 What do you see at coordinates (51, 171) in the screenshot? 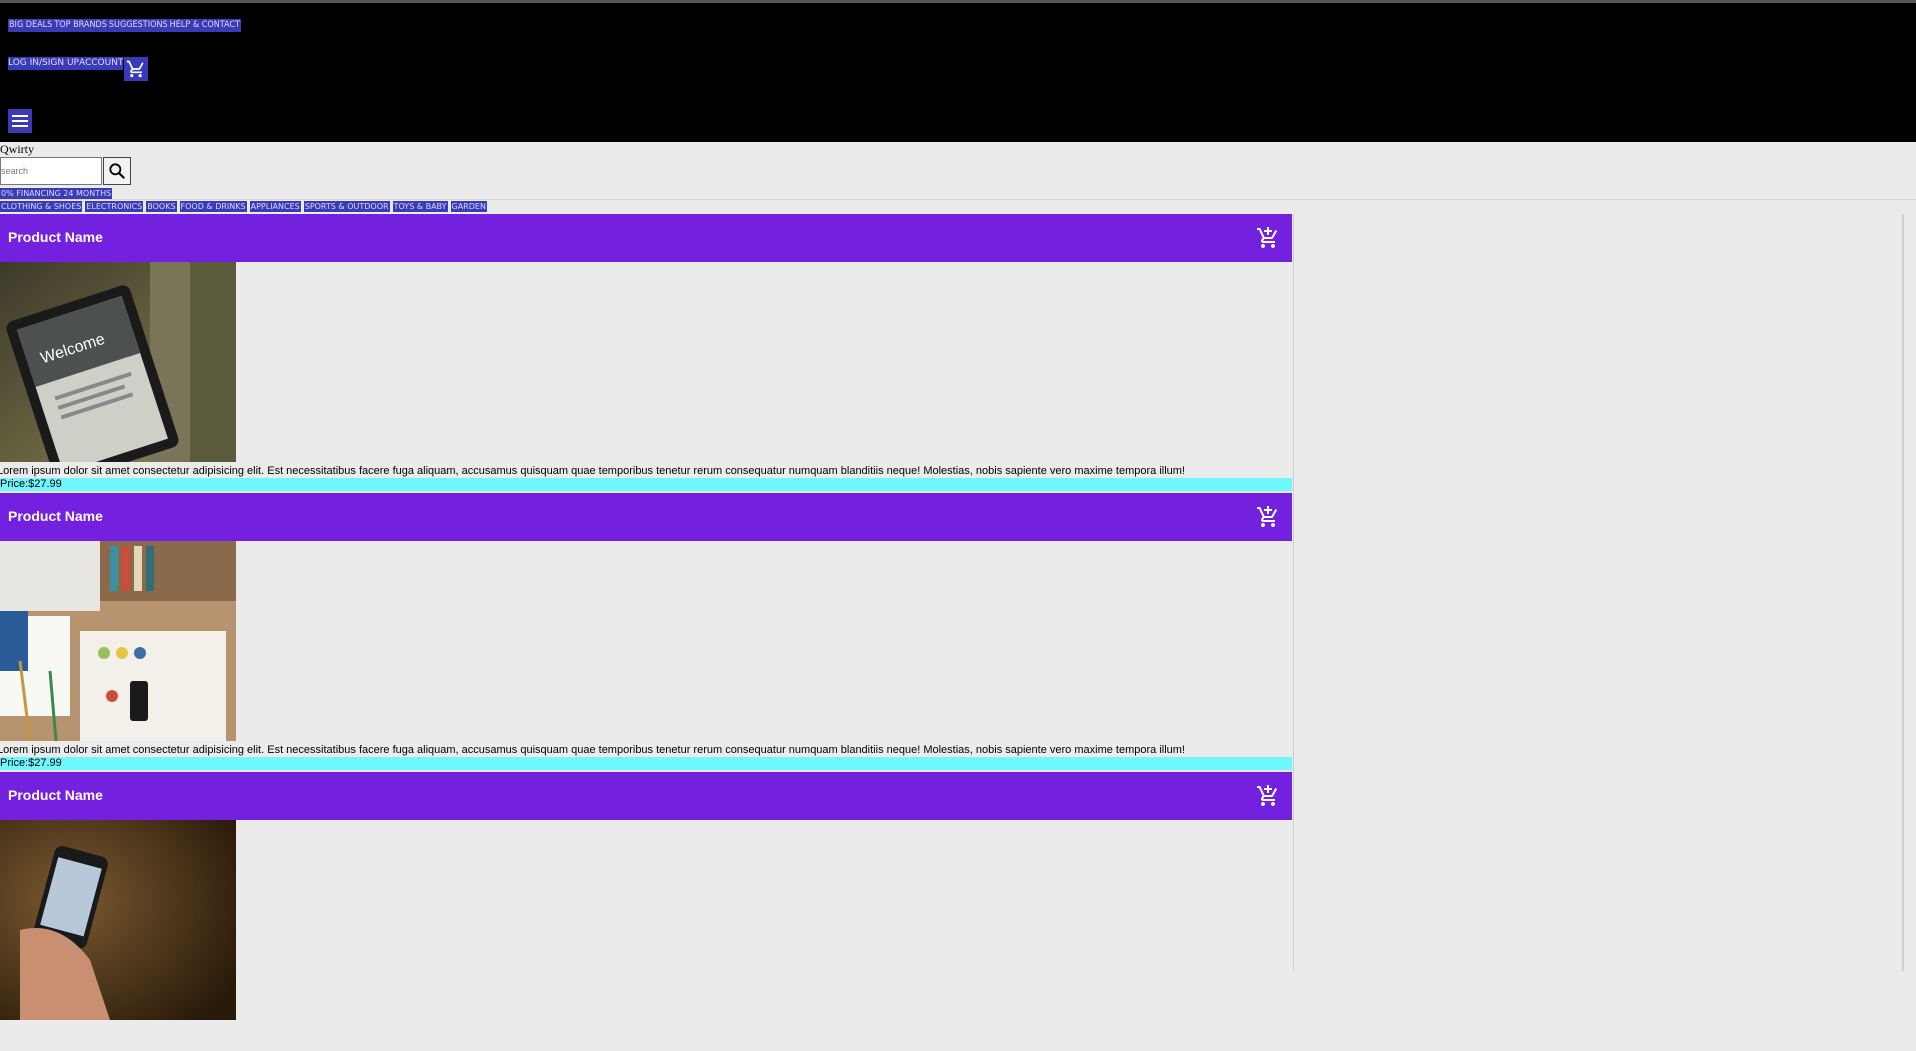
I see `search-input` at bounding box center [51, 171].